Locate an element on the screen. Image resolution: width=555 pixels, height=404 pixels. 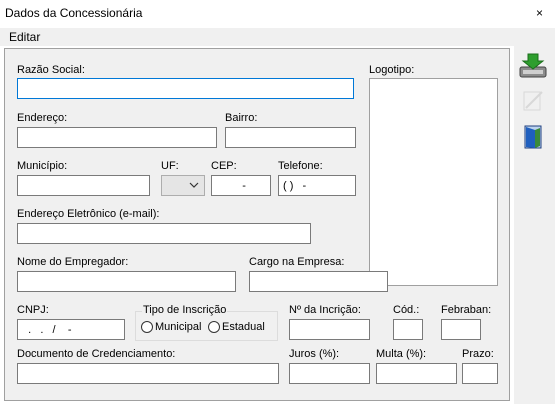
prazo-input is located at coordinates (480, 373).